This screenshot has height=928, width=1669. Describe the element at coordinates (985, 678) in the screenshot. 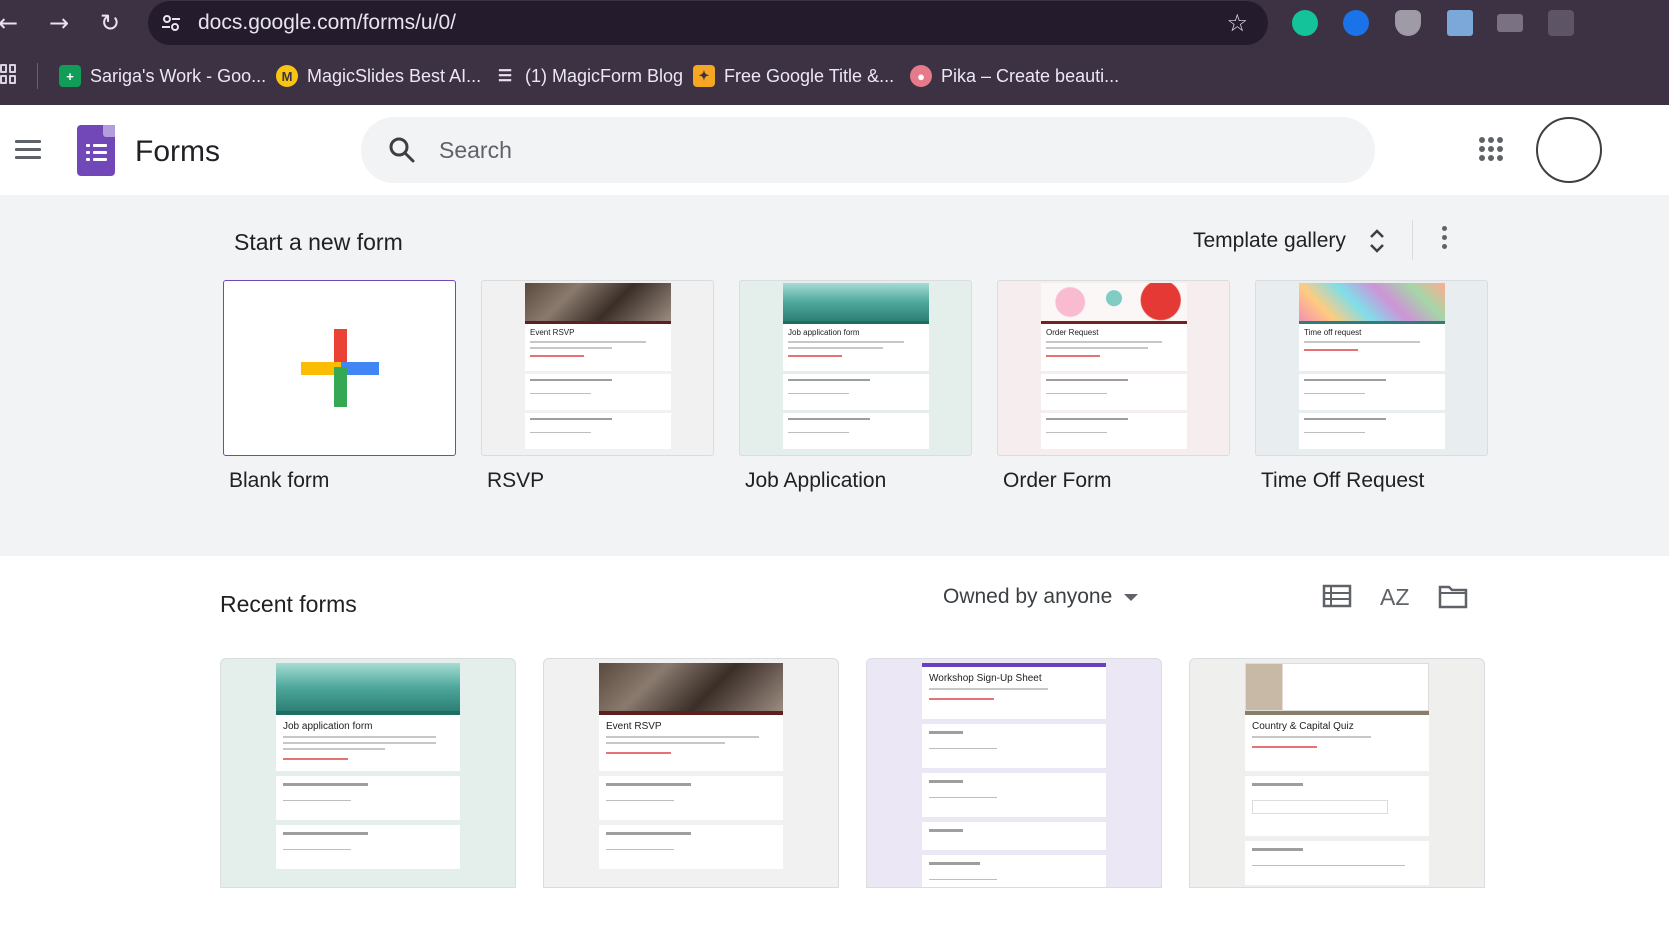

I see `form-title: Workshop Sign-Up Sheet` at that location.